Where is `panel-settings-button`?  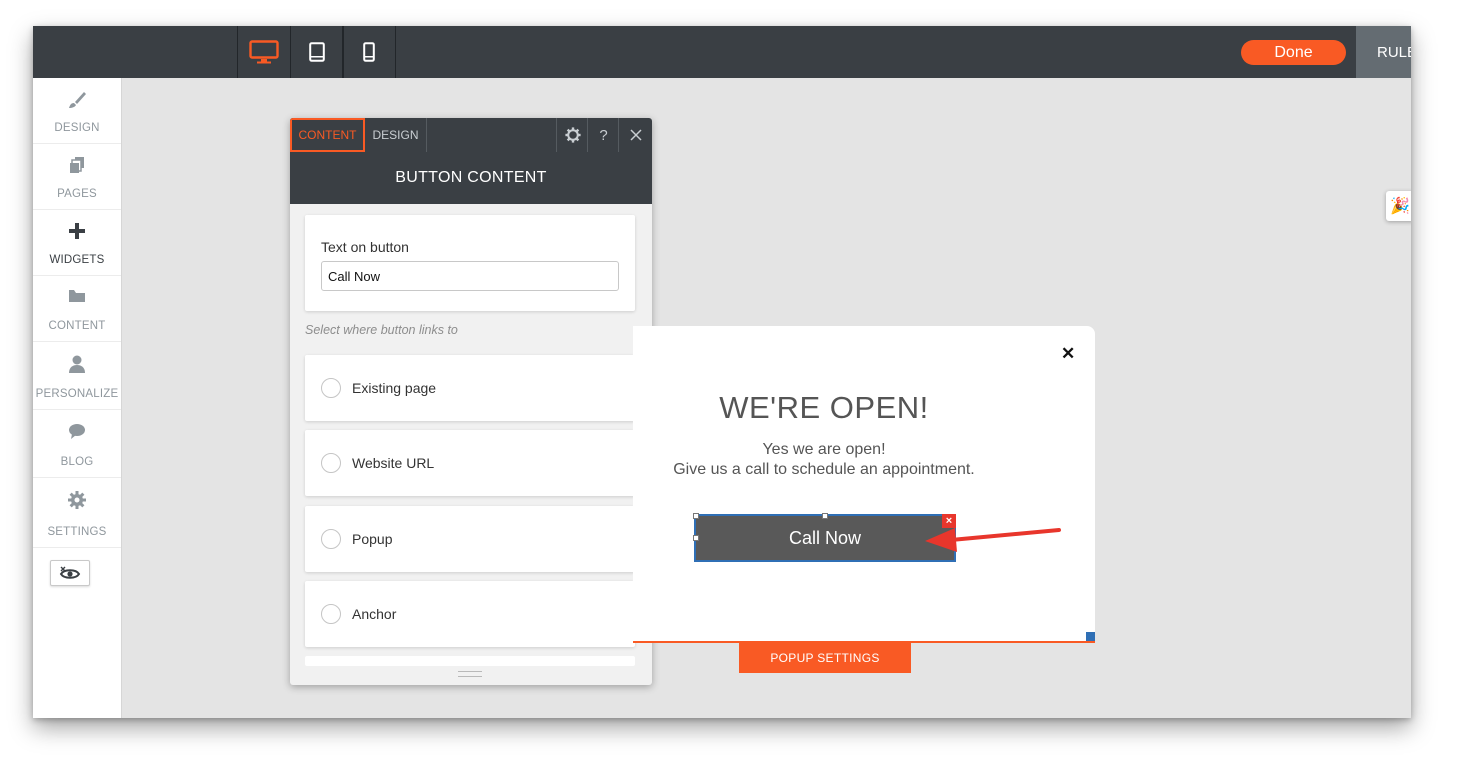 panel-settings-button is located at coordinates (572, 135).